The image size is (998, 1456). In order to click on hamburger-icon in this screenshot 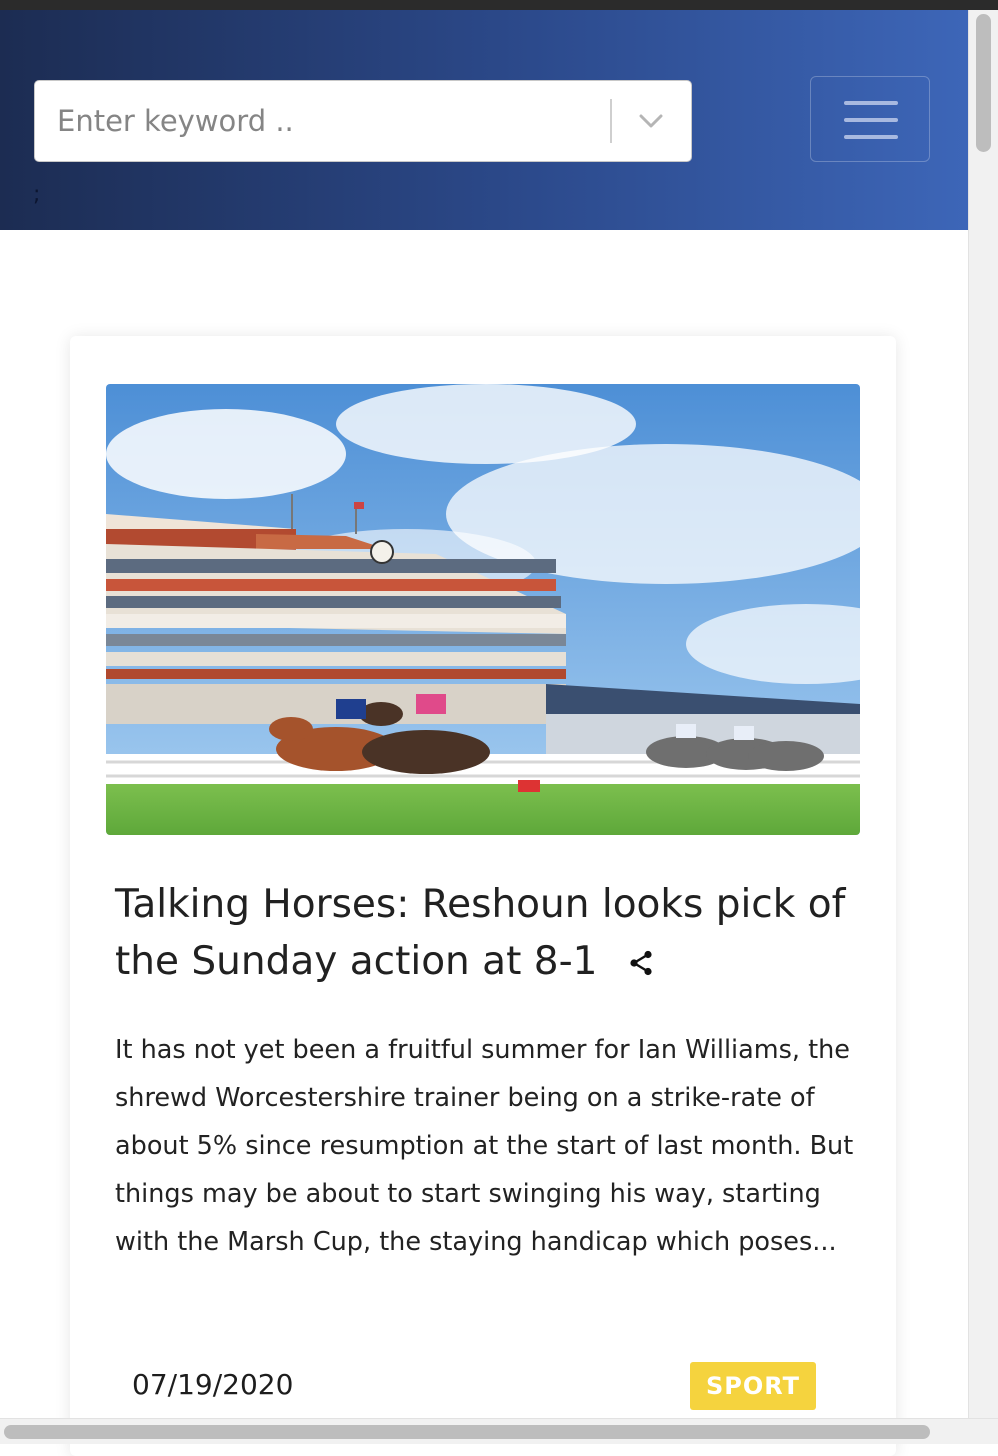, I will do `click(871, 120)`.